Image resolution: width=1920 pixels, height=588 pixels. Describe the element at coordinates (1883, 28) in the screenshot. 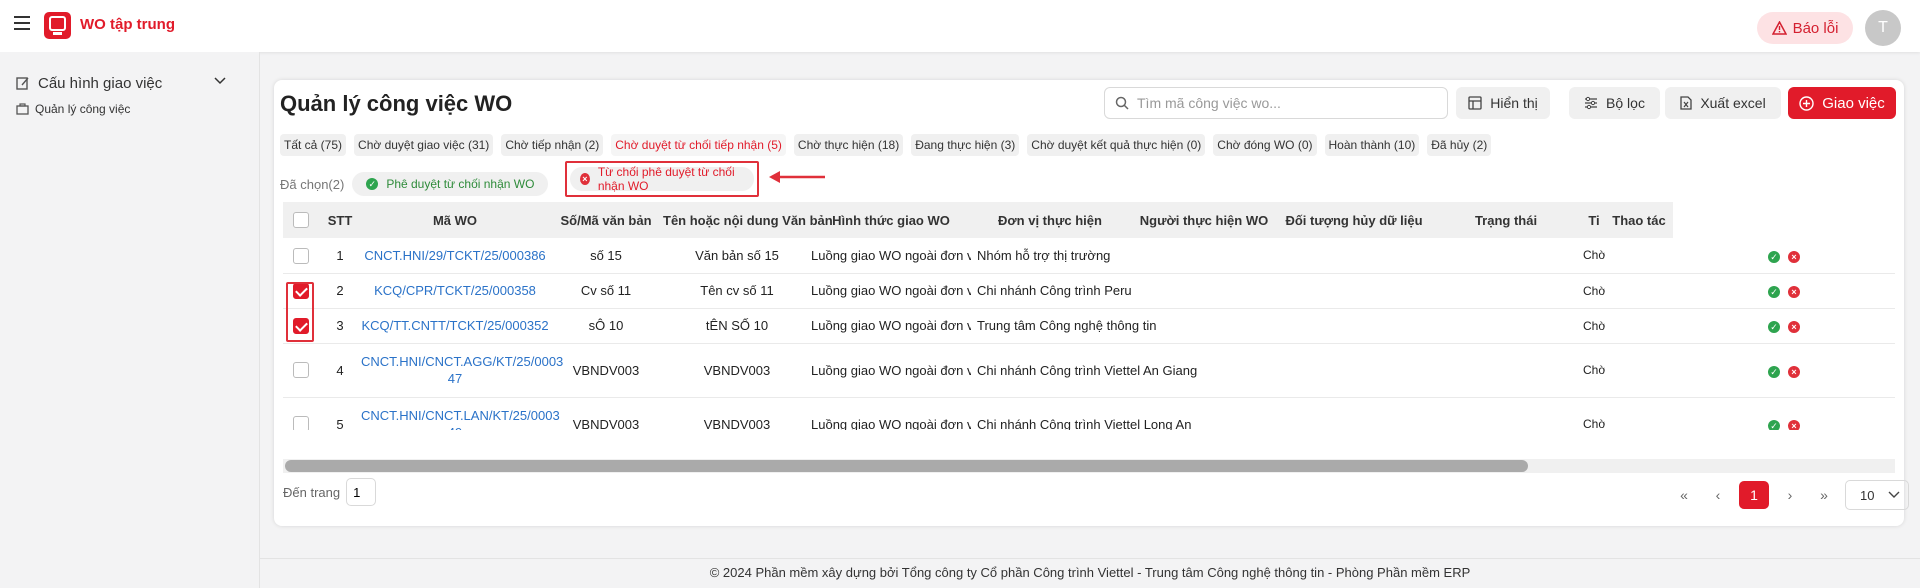

I see `avatar: T` at that location.